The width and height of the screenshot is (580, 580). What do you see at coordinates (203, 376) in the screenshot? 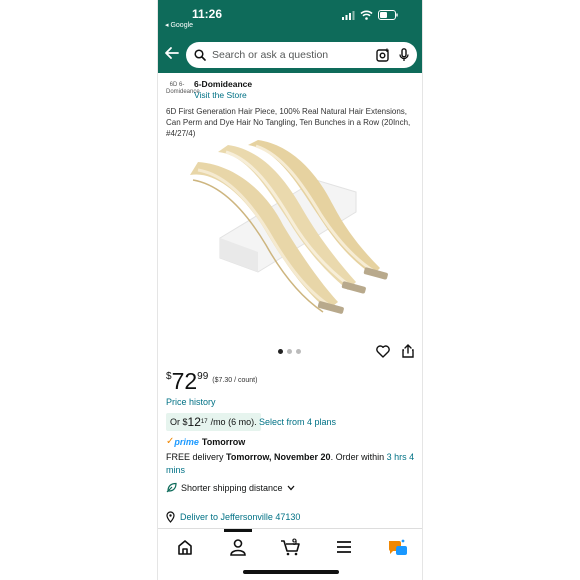
I see `price-fraction: 99` at bounding box center [203, 376].